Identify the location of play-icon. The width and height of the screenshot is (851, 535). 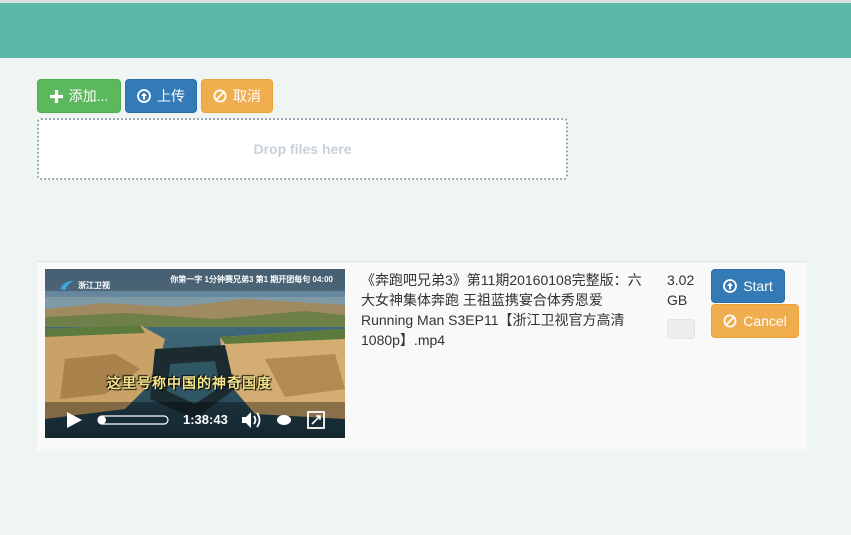
(74, 420).